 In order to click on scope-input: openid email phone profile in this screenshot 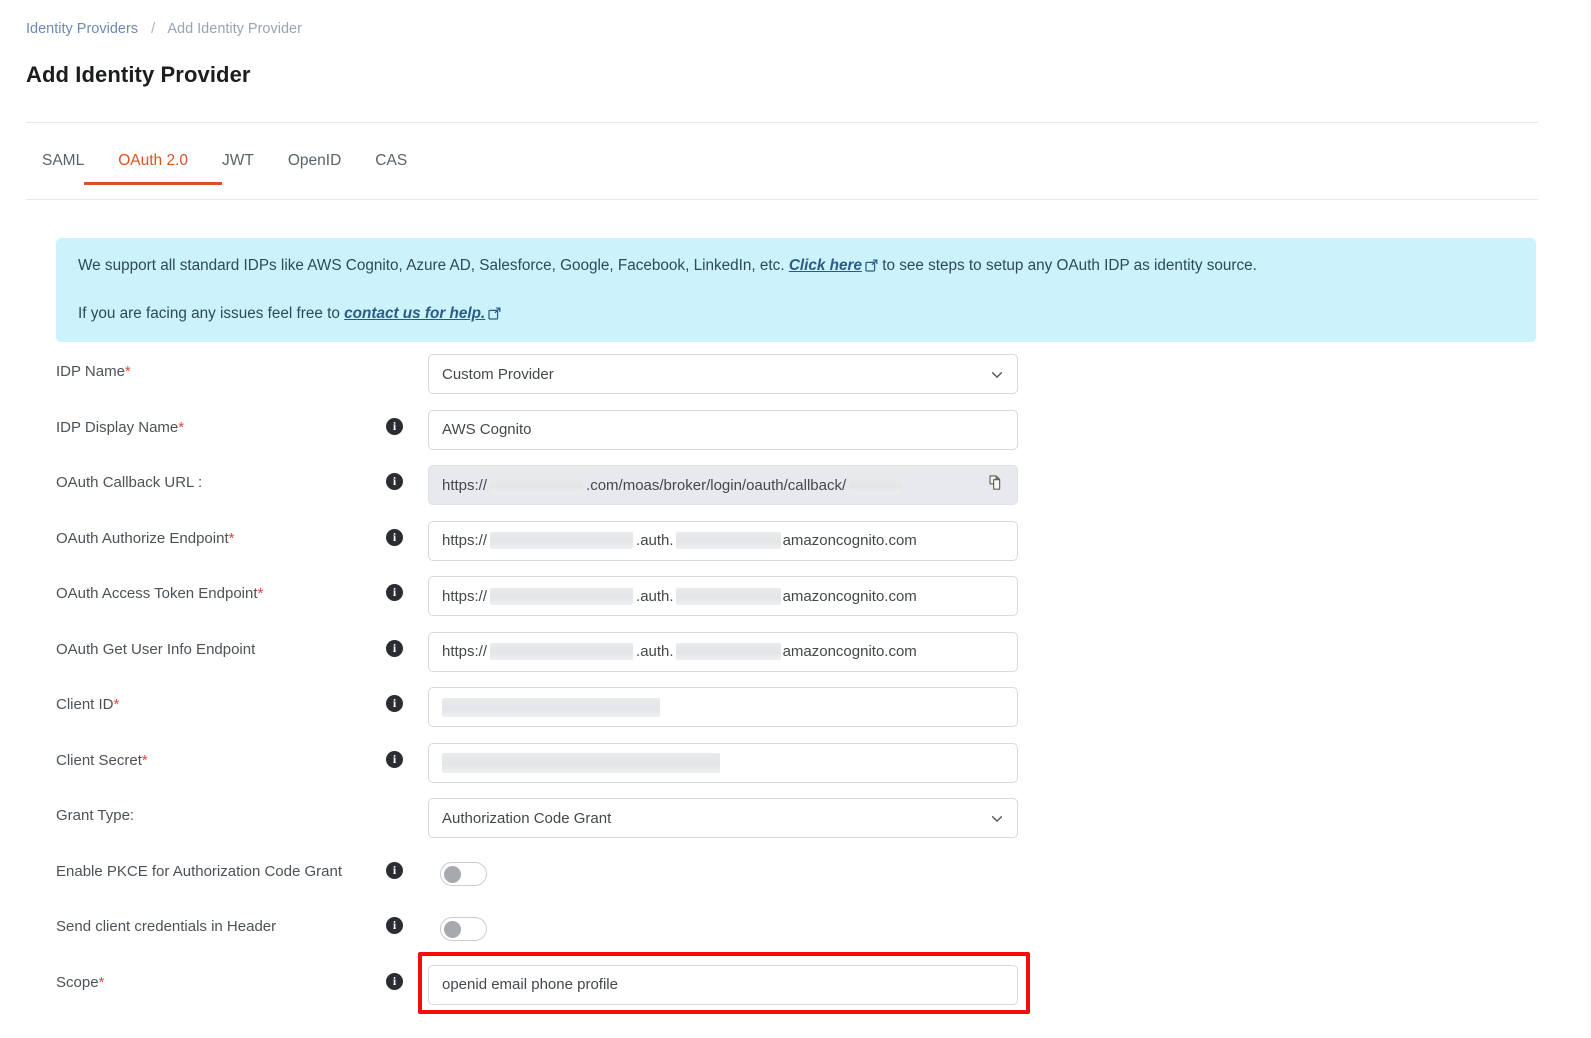, I will do `click(723, 984)`.